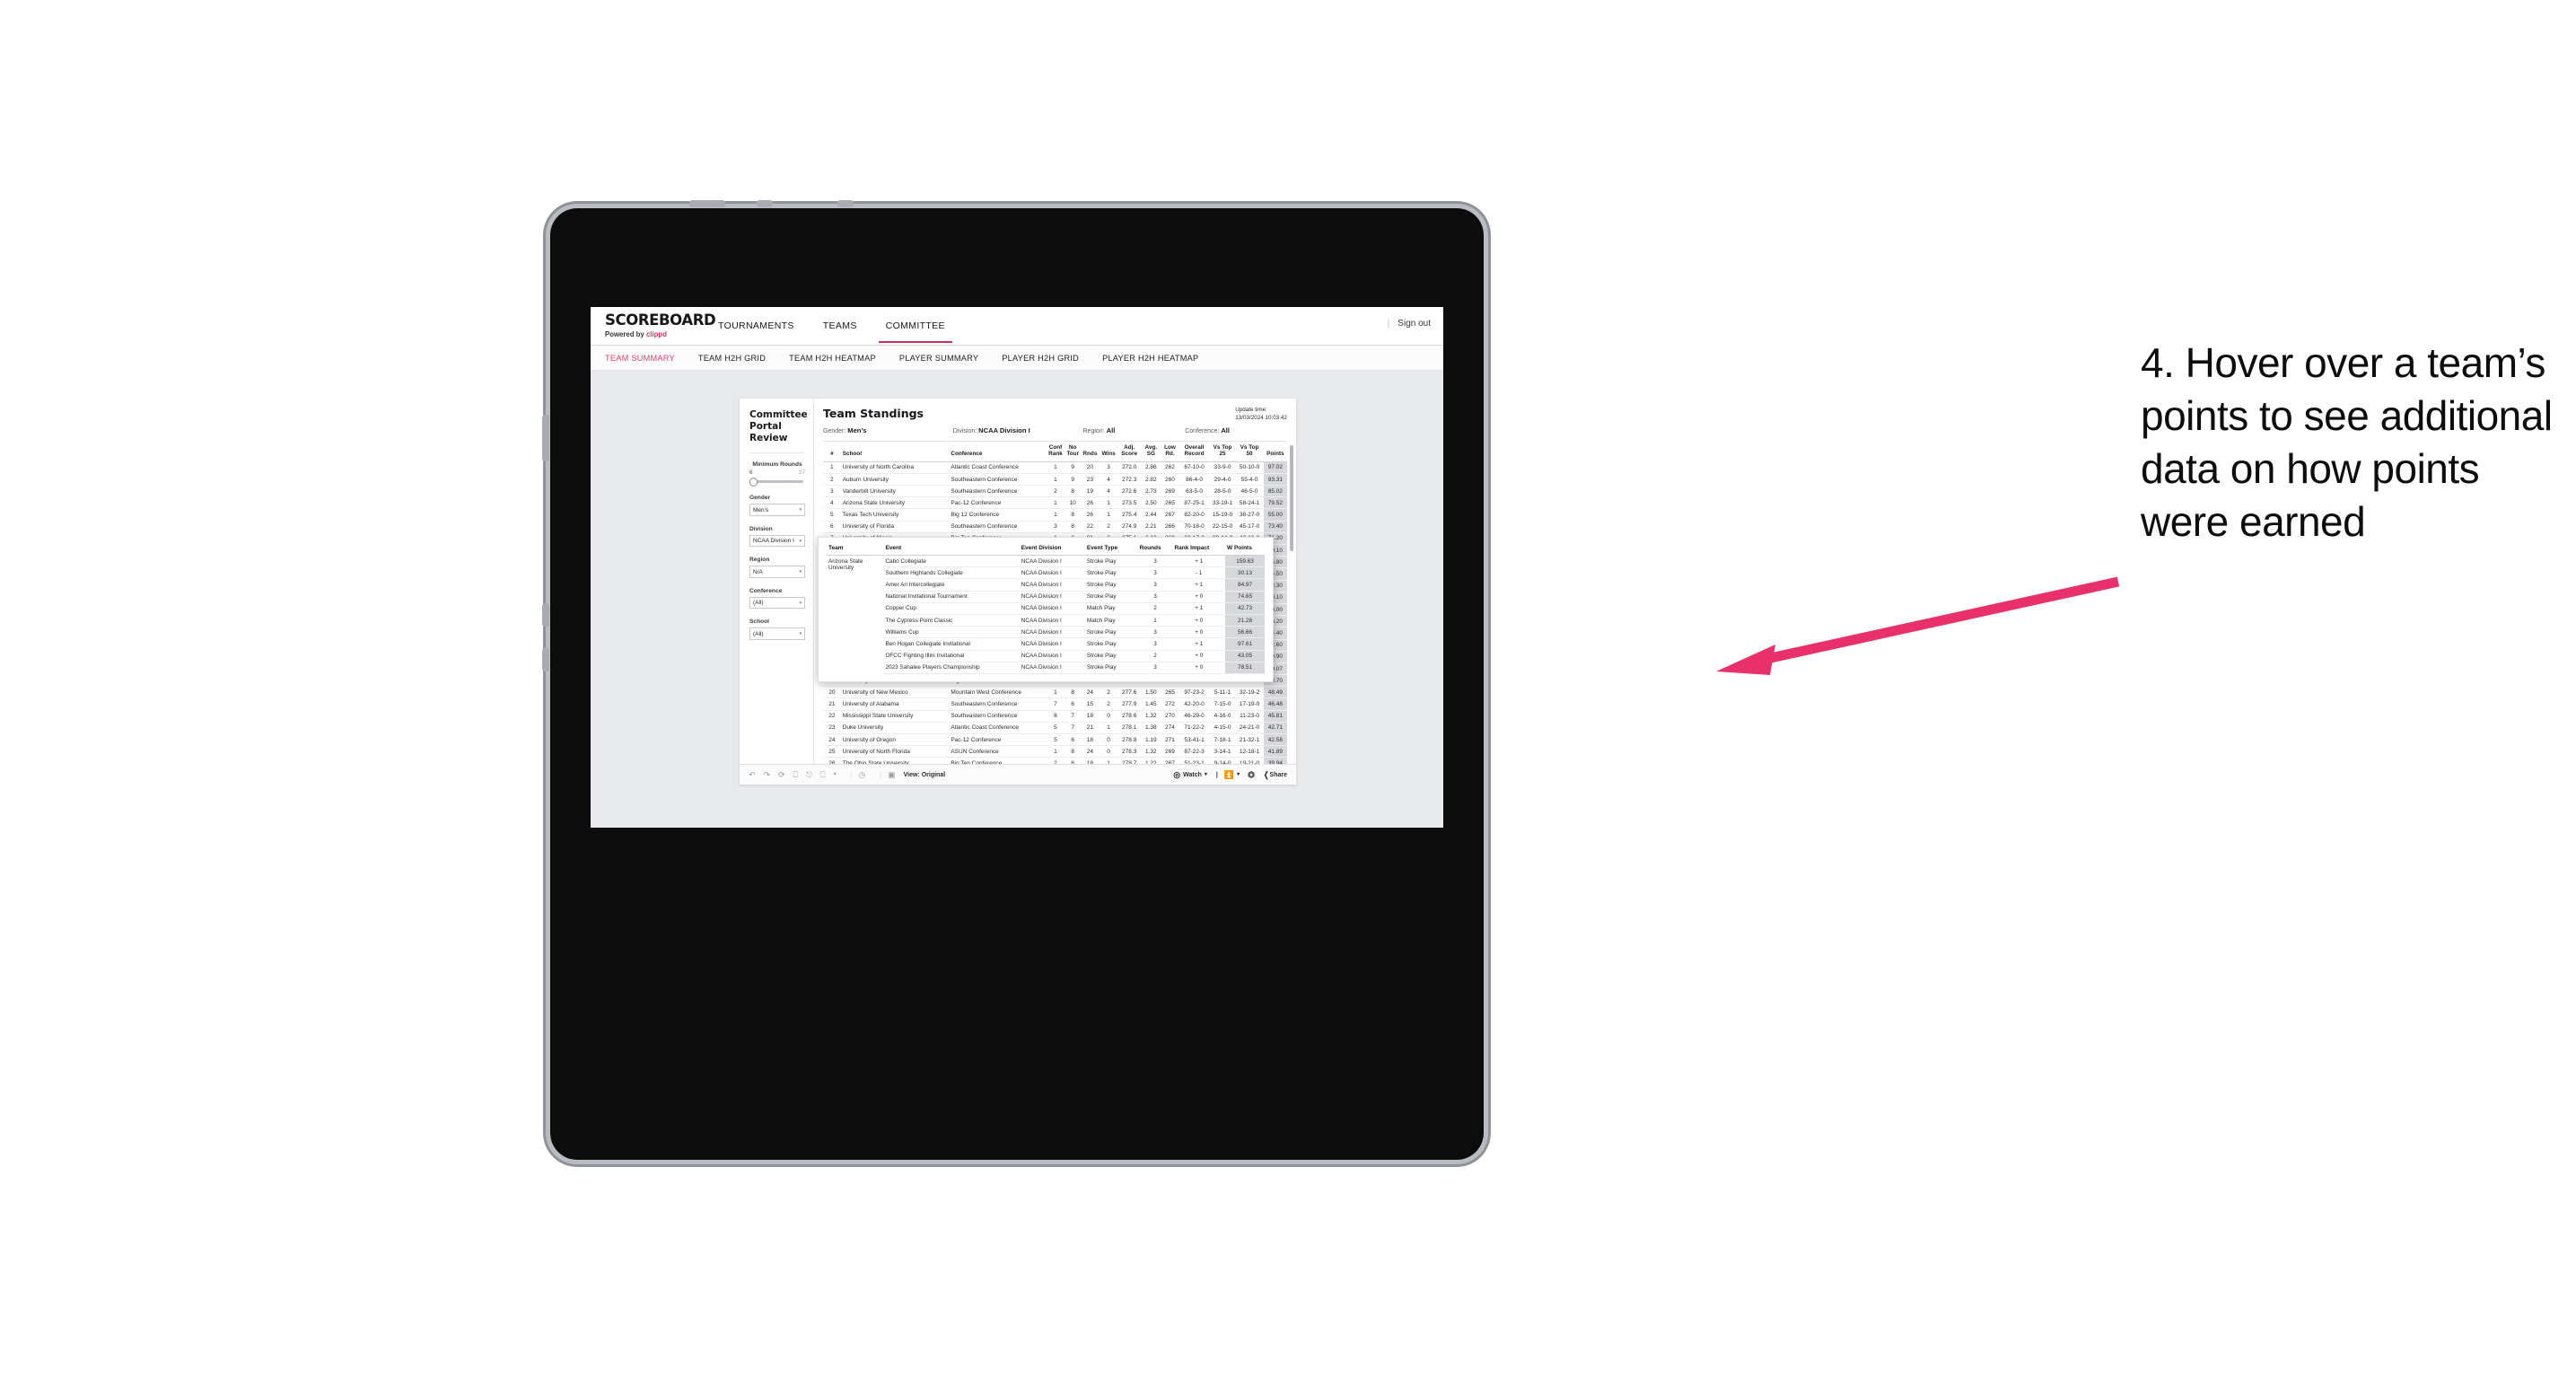 The height and width of the screenshot is (1386, 2576). Describe the element at coordinates (1056, 451) in the screenshot. I see `th-conf-rank: Conf Rank` at that location.